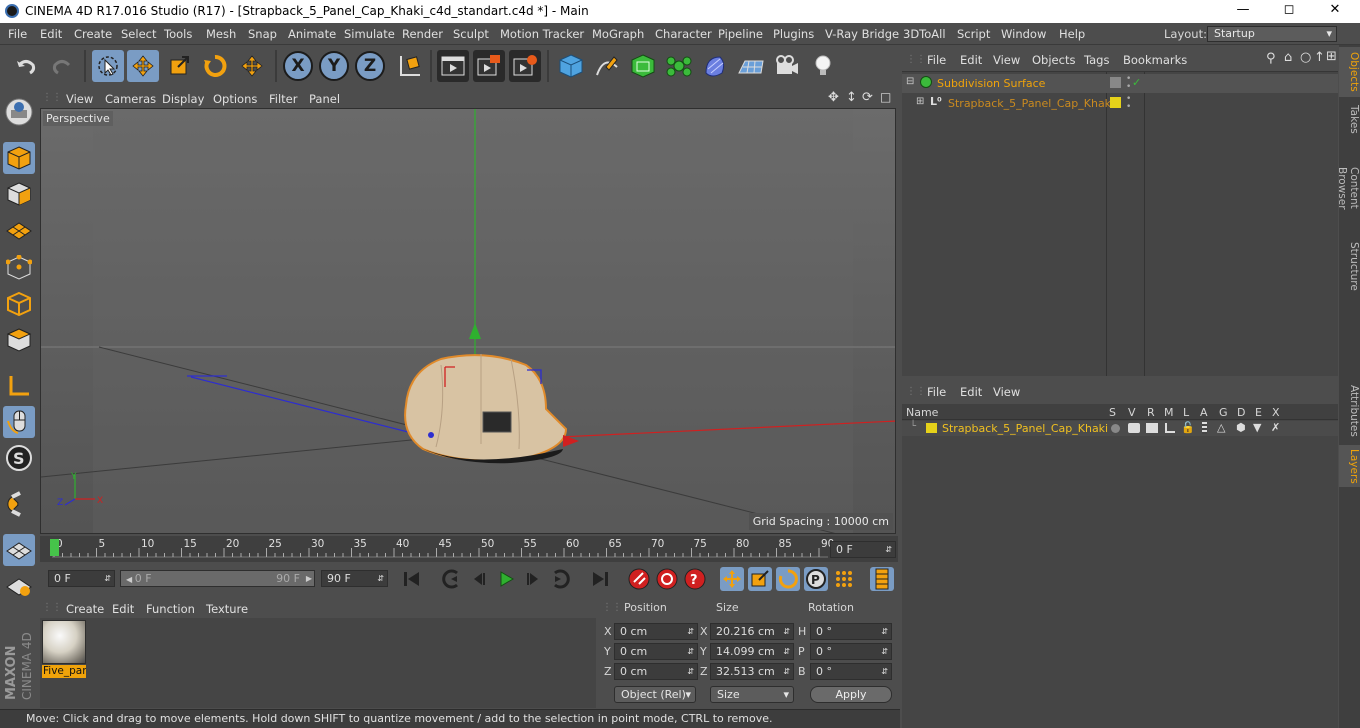 This screenshot has width=1360, height=728. What do you see at coordinates (656, 651) in the screenshot?
I see `position-y-field: 0 cm ⇵` at bounding box center [656, 651].